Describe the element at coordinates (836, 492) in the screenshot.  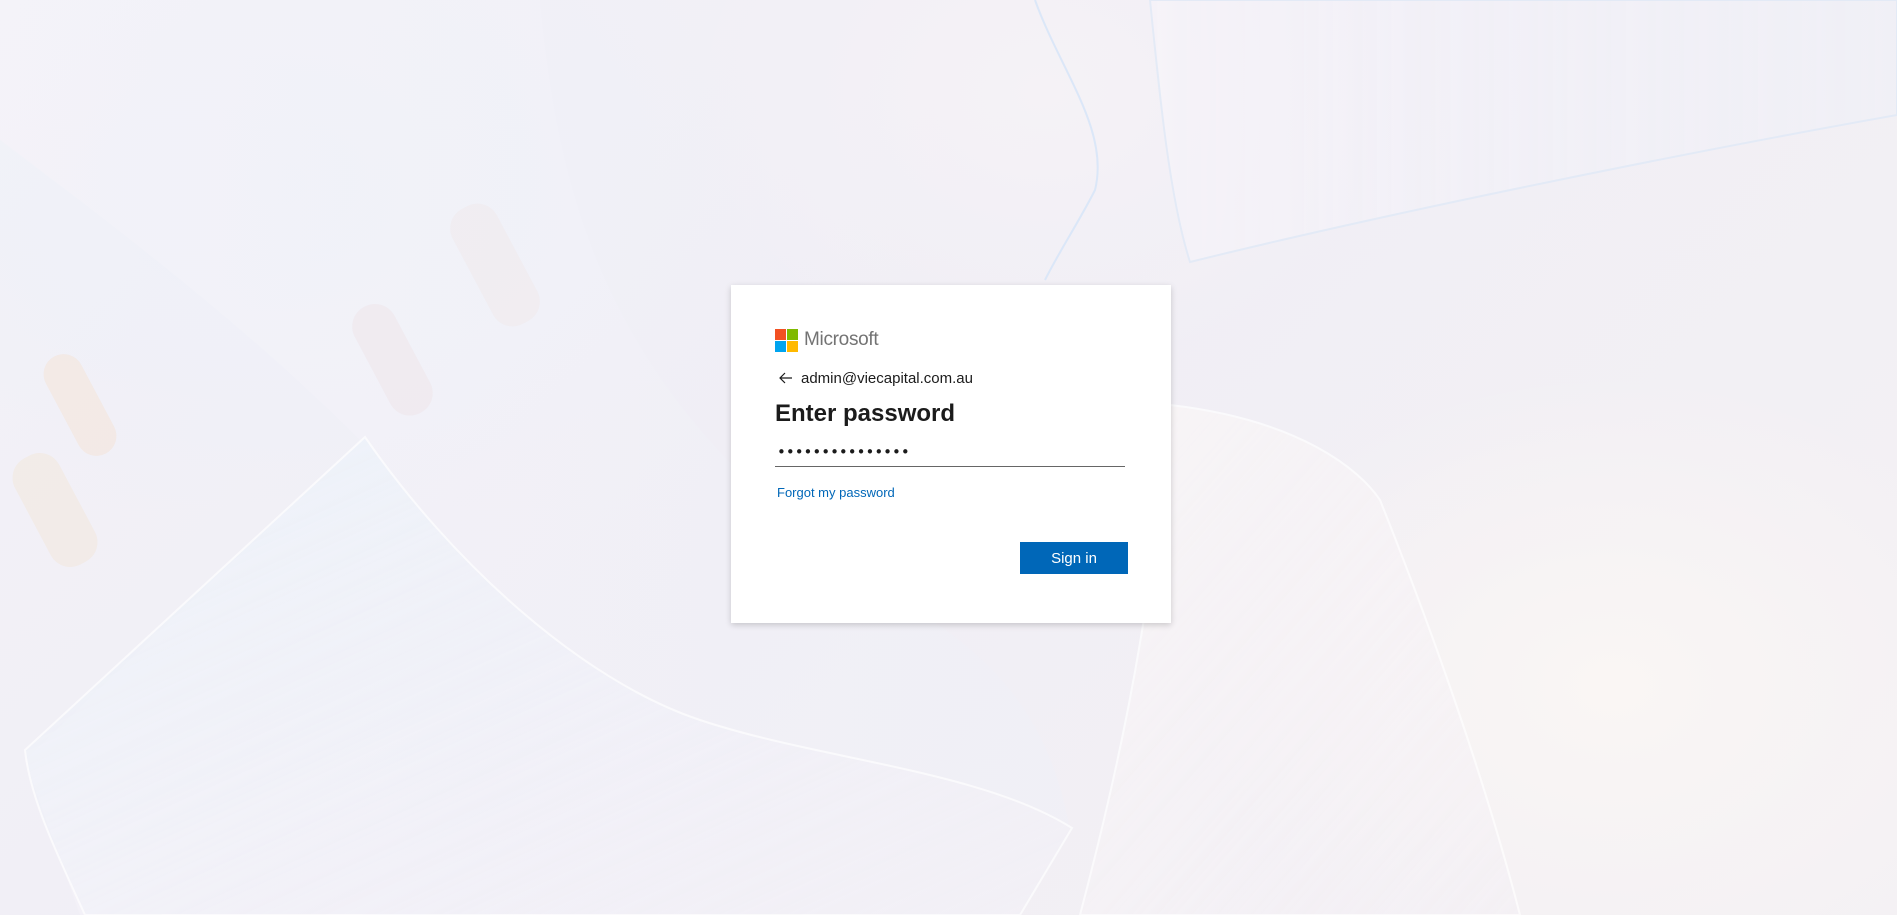
I see `forgot-password-link: Forgot my password` at that location.